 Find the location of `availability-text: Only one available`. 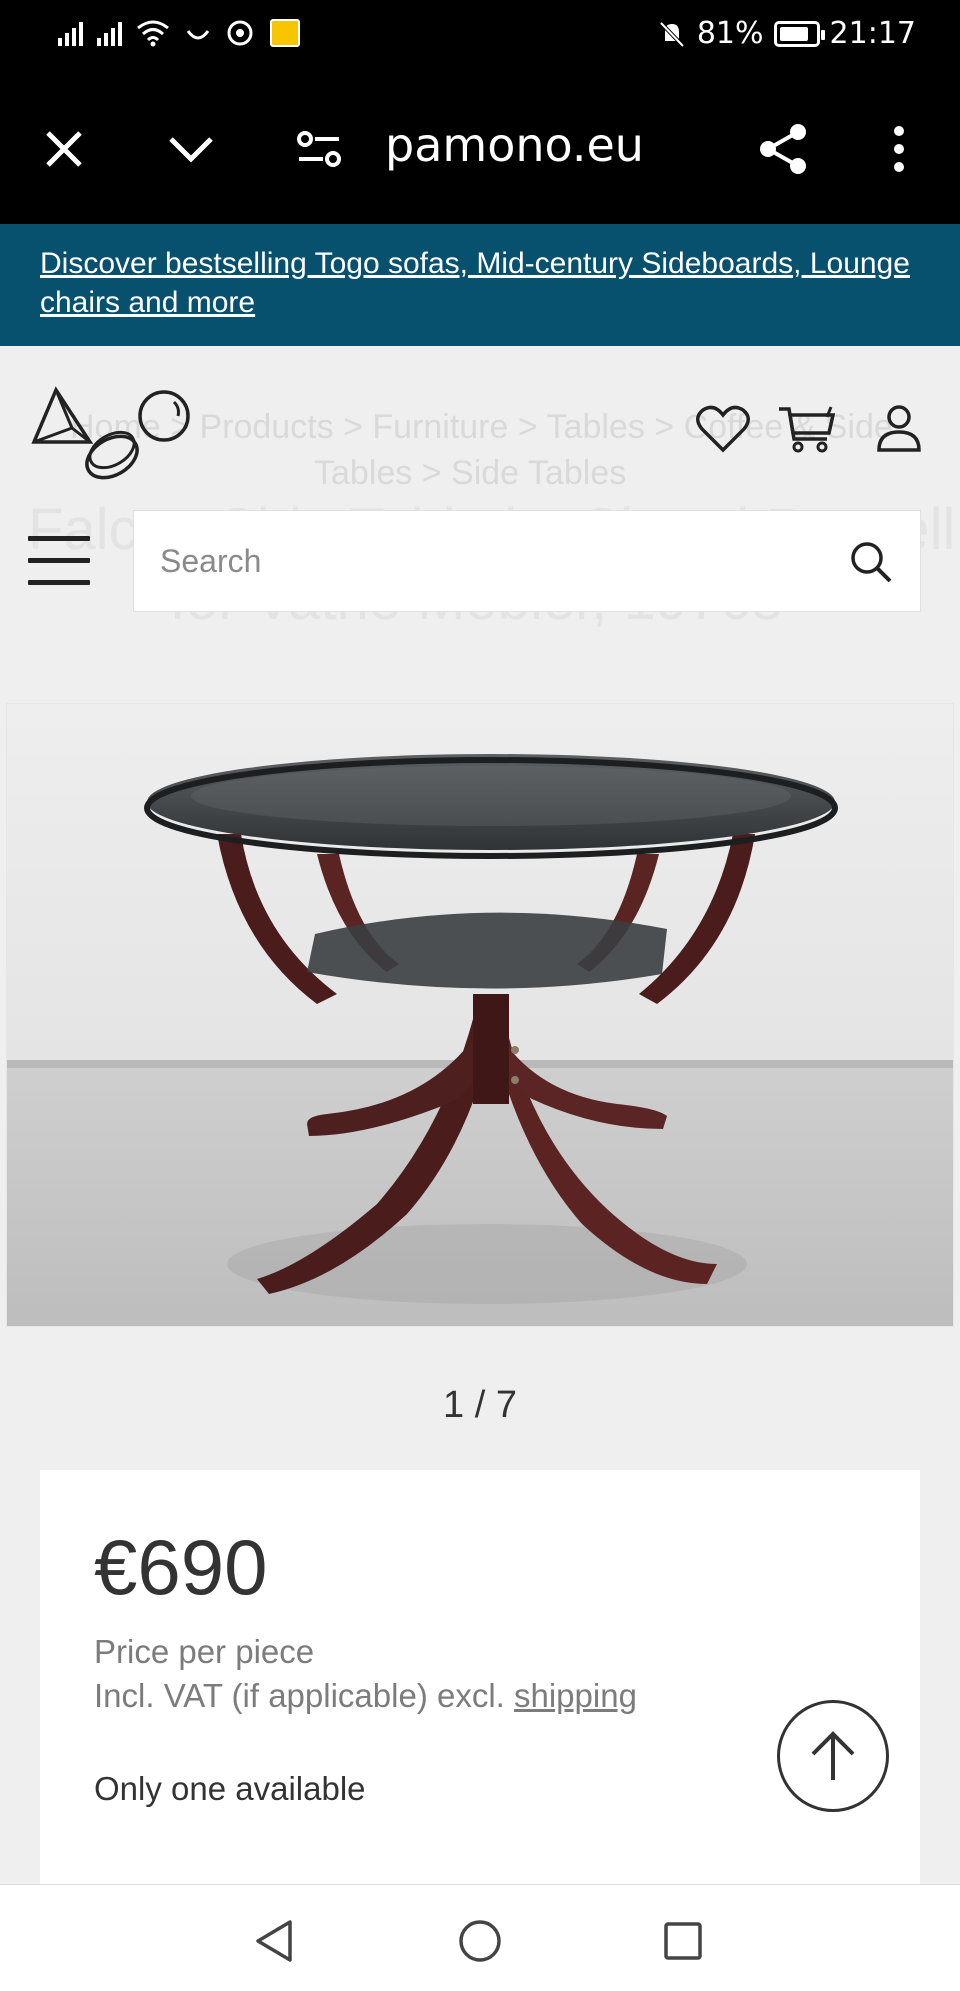

availability-text: Only one available is located at coordinates (230, 1788).